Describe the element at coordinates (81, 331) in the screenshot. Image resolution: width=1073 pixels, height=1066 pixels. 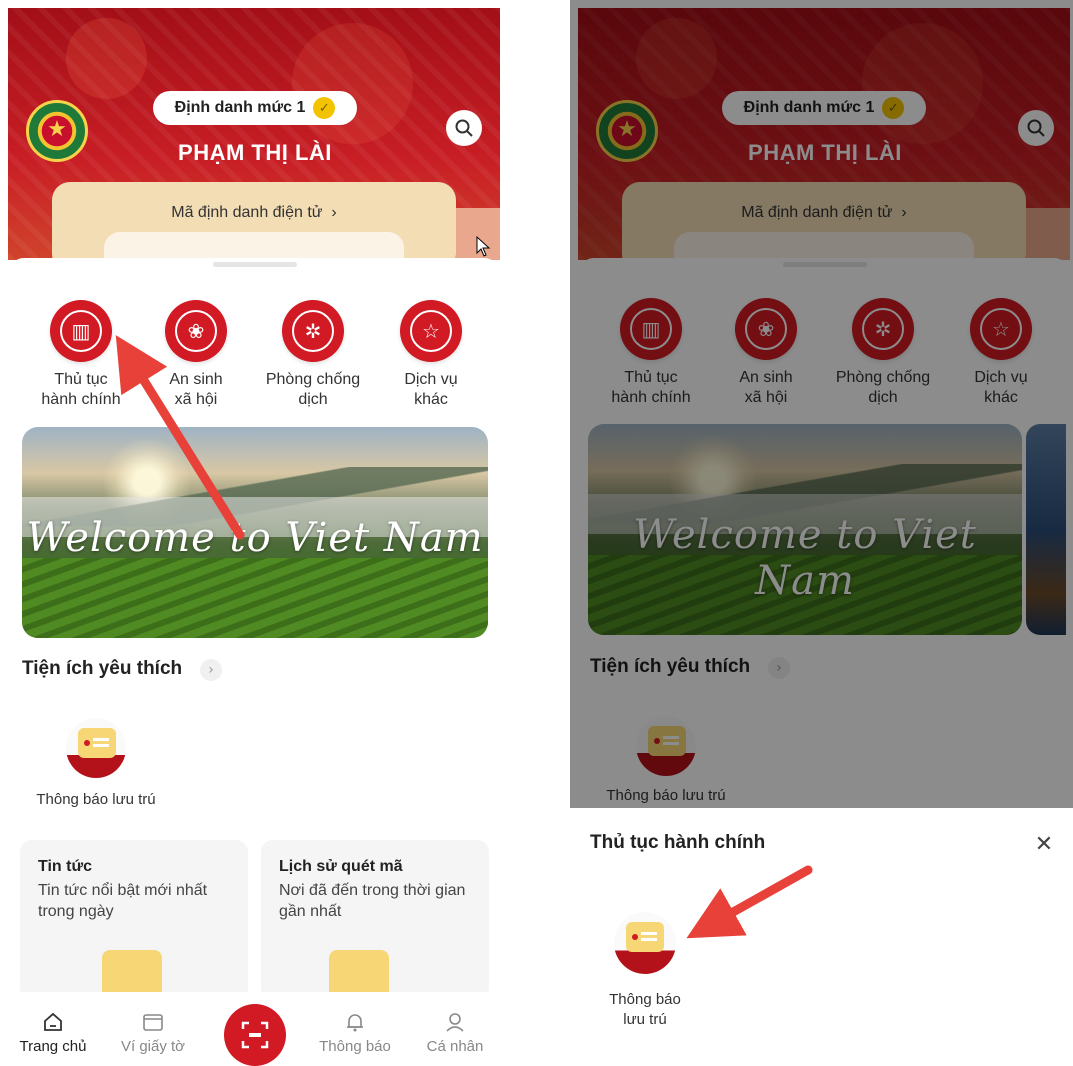
I see `building-icon: ▥` at that location.